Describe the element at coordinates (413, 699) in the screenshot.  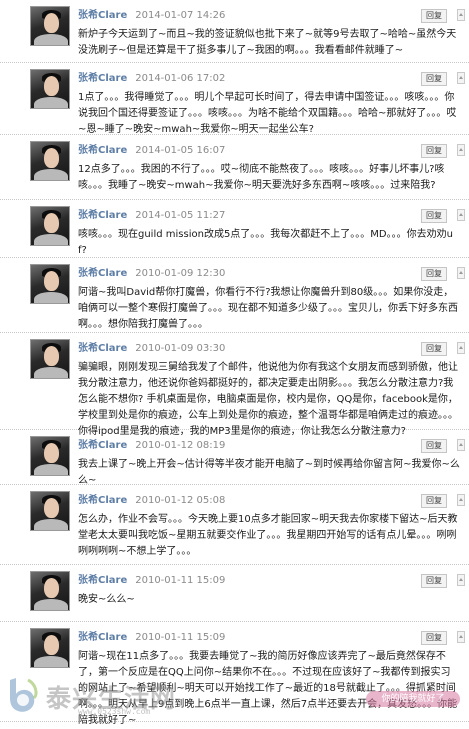
I see `watermark-tagline: 你的陪我就好了` at that location.